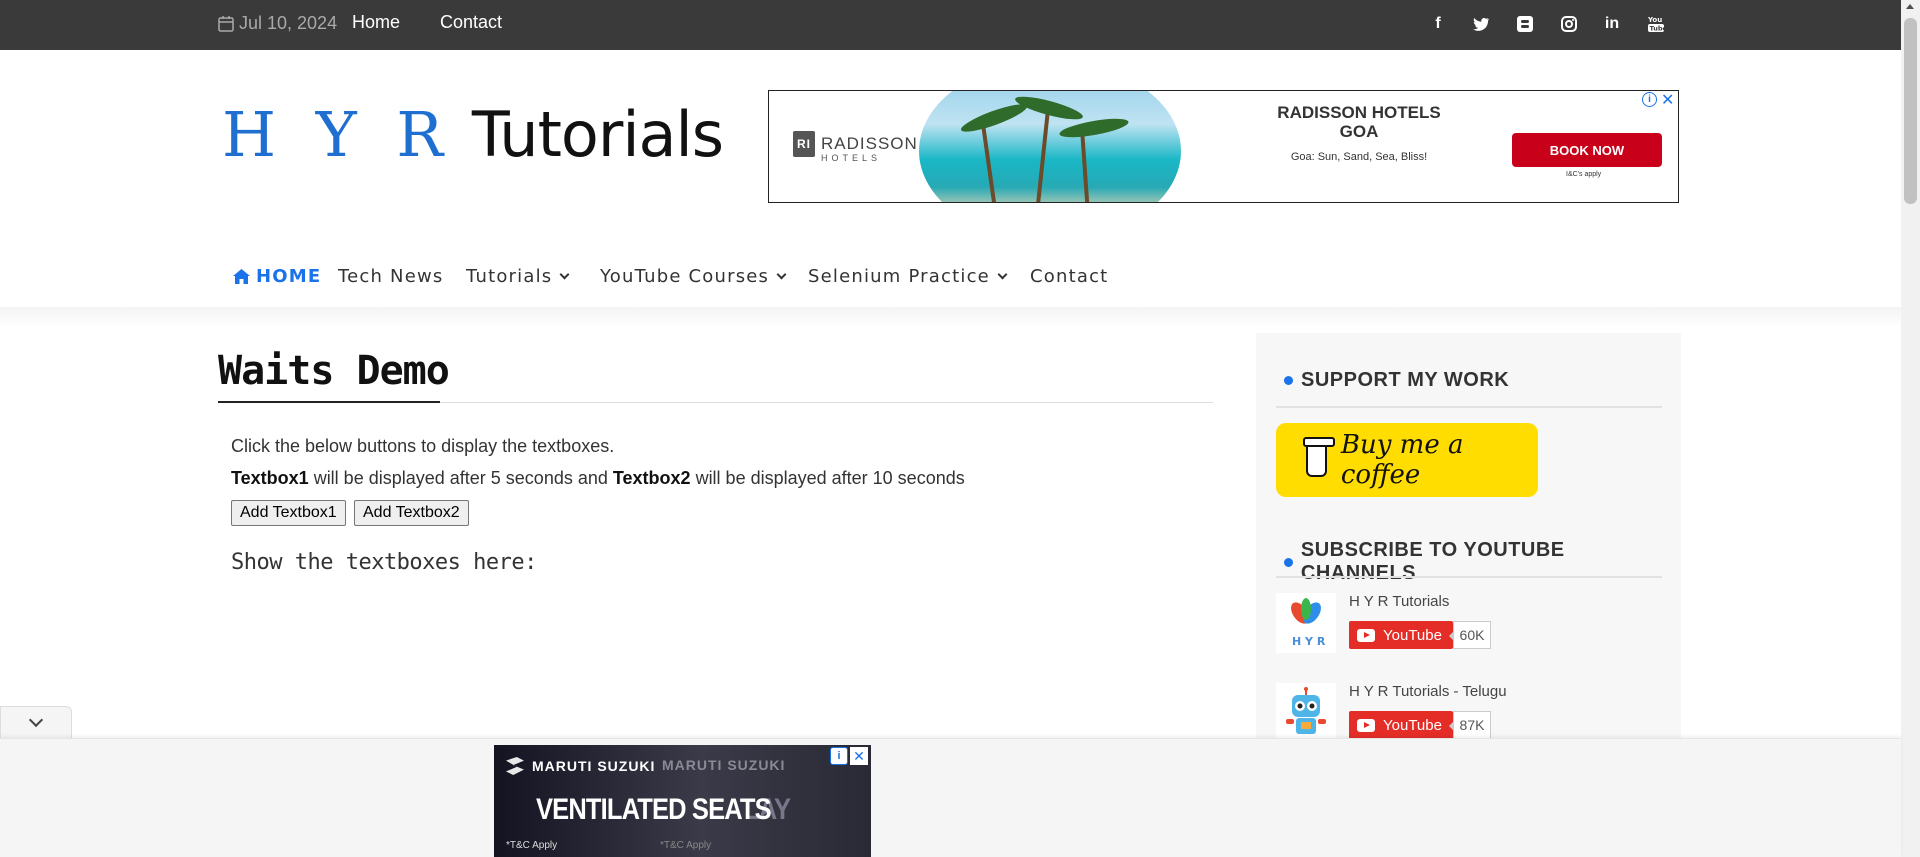 The height and width of the screenshot is (857, 1920). Describe the element at coordinates (515, 766) in the screenshot. I see `suzuki-logo-icon` at that location.